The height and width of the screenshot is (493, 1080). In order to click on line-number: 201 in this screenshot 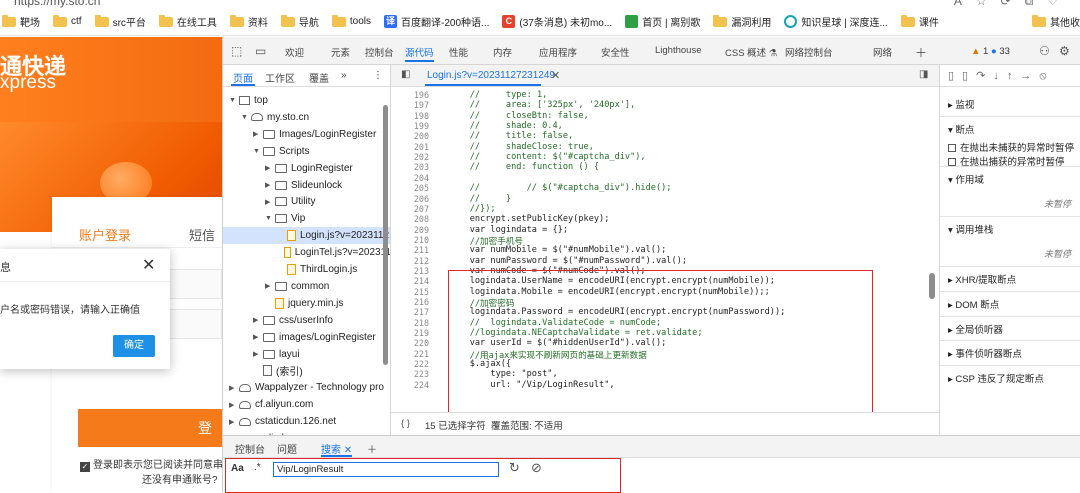, I will do `click(421, 147)`.